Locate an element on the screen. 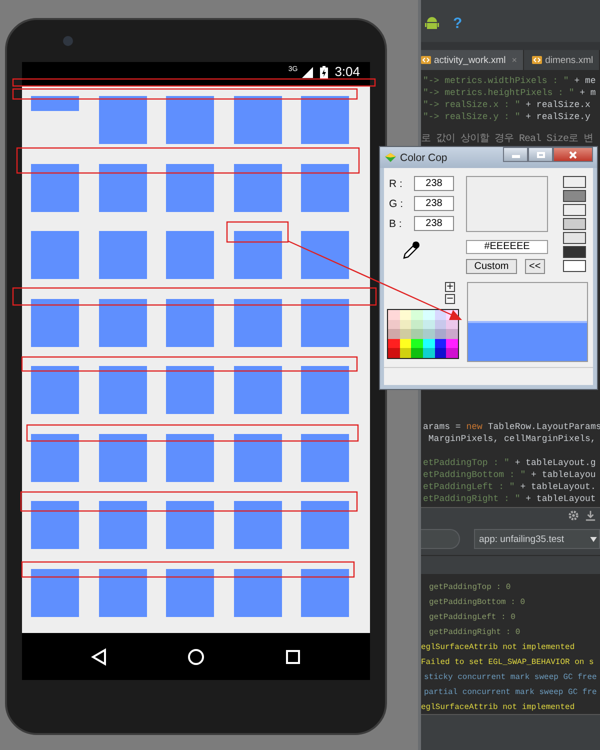 Image resolution: width=600 pixels, height=750 pixels. channel-label: B : is located at coordinates (395, 224).